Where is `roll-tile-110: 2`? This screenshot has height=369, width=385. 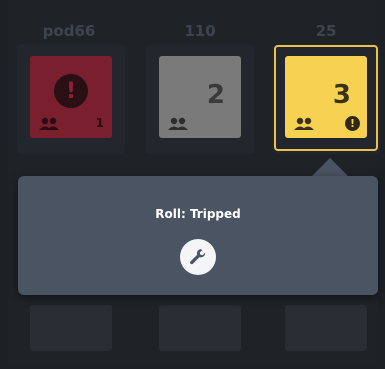 roll-tile-110: 2 is located at coordinates (200, 97).